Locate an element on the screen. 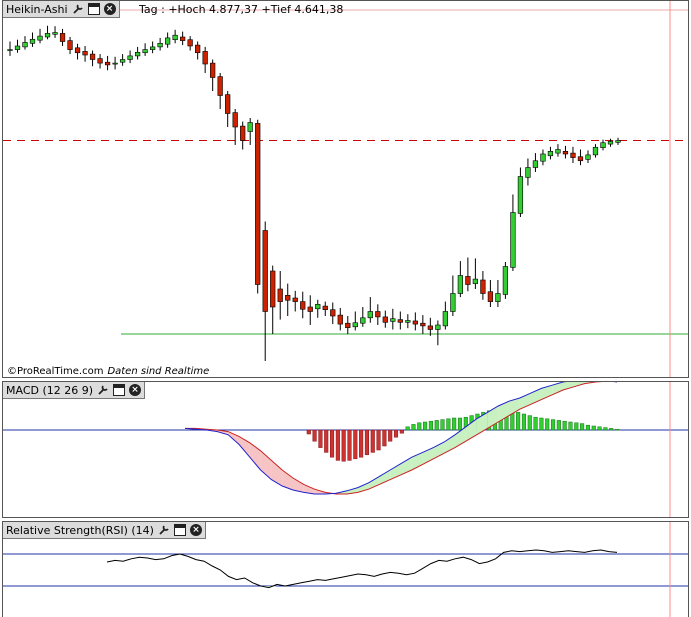 The image size is (691, 617). copyright-text: ©ProRealTime.com is located at coordinates (55, 371).